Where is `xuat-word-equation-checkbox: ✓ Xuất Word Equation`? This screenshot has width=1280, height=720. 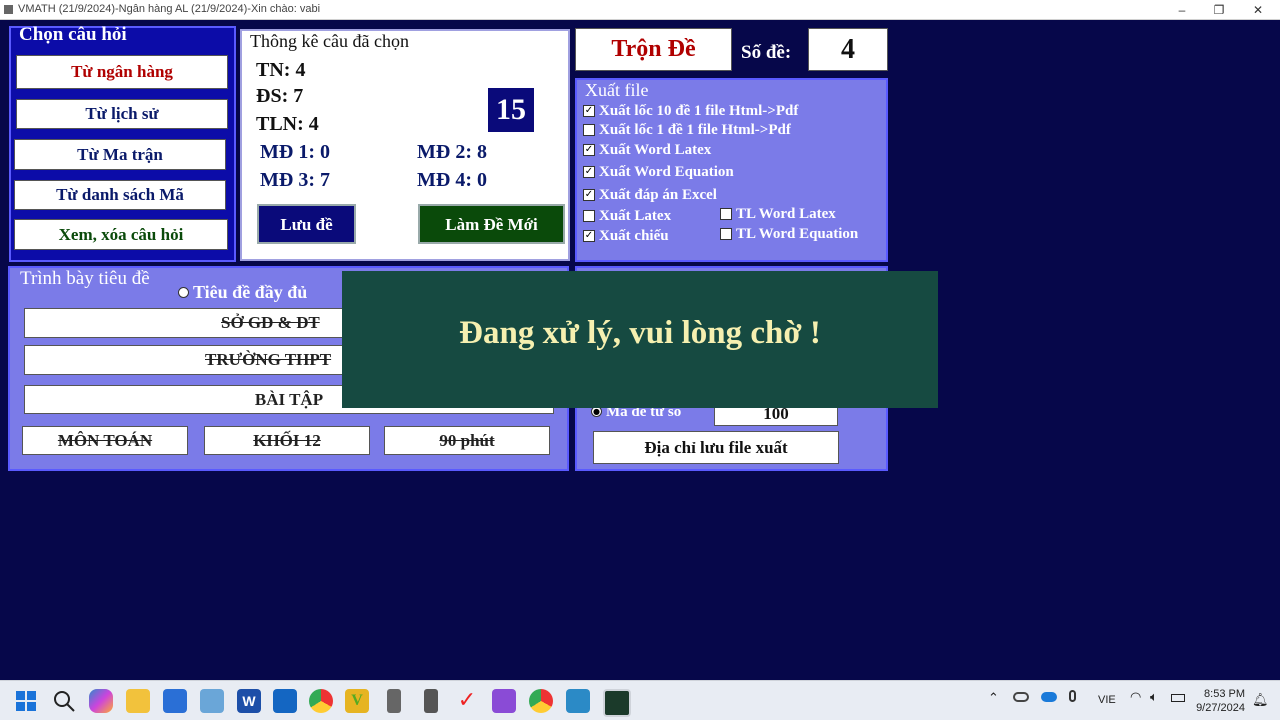 xuat-word-equation-checkbox: ✓ Xuất Word Equation is located at coordinates (658, 172).